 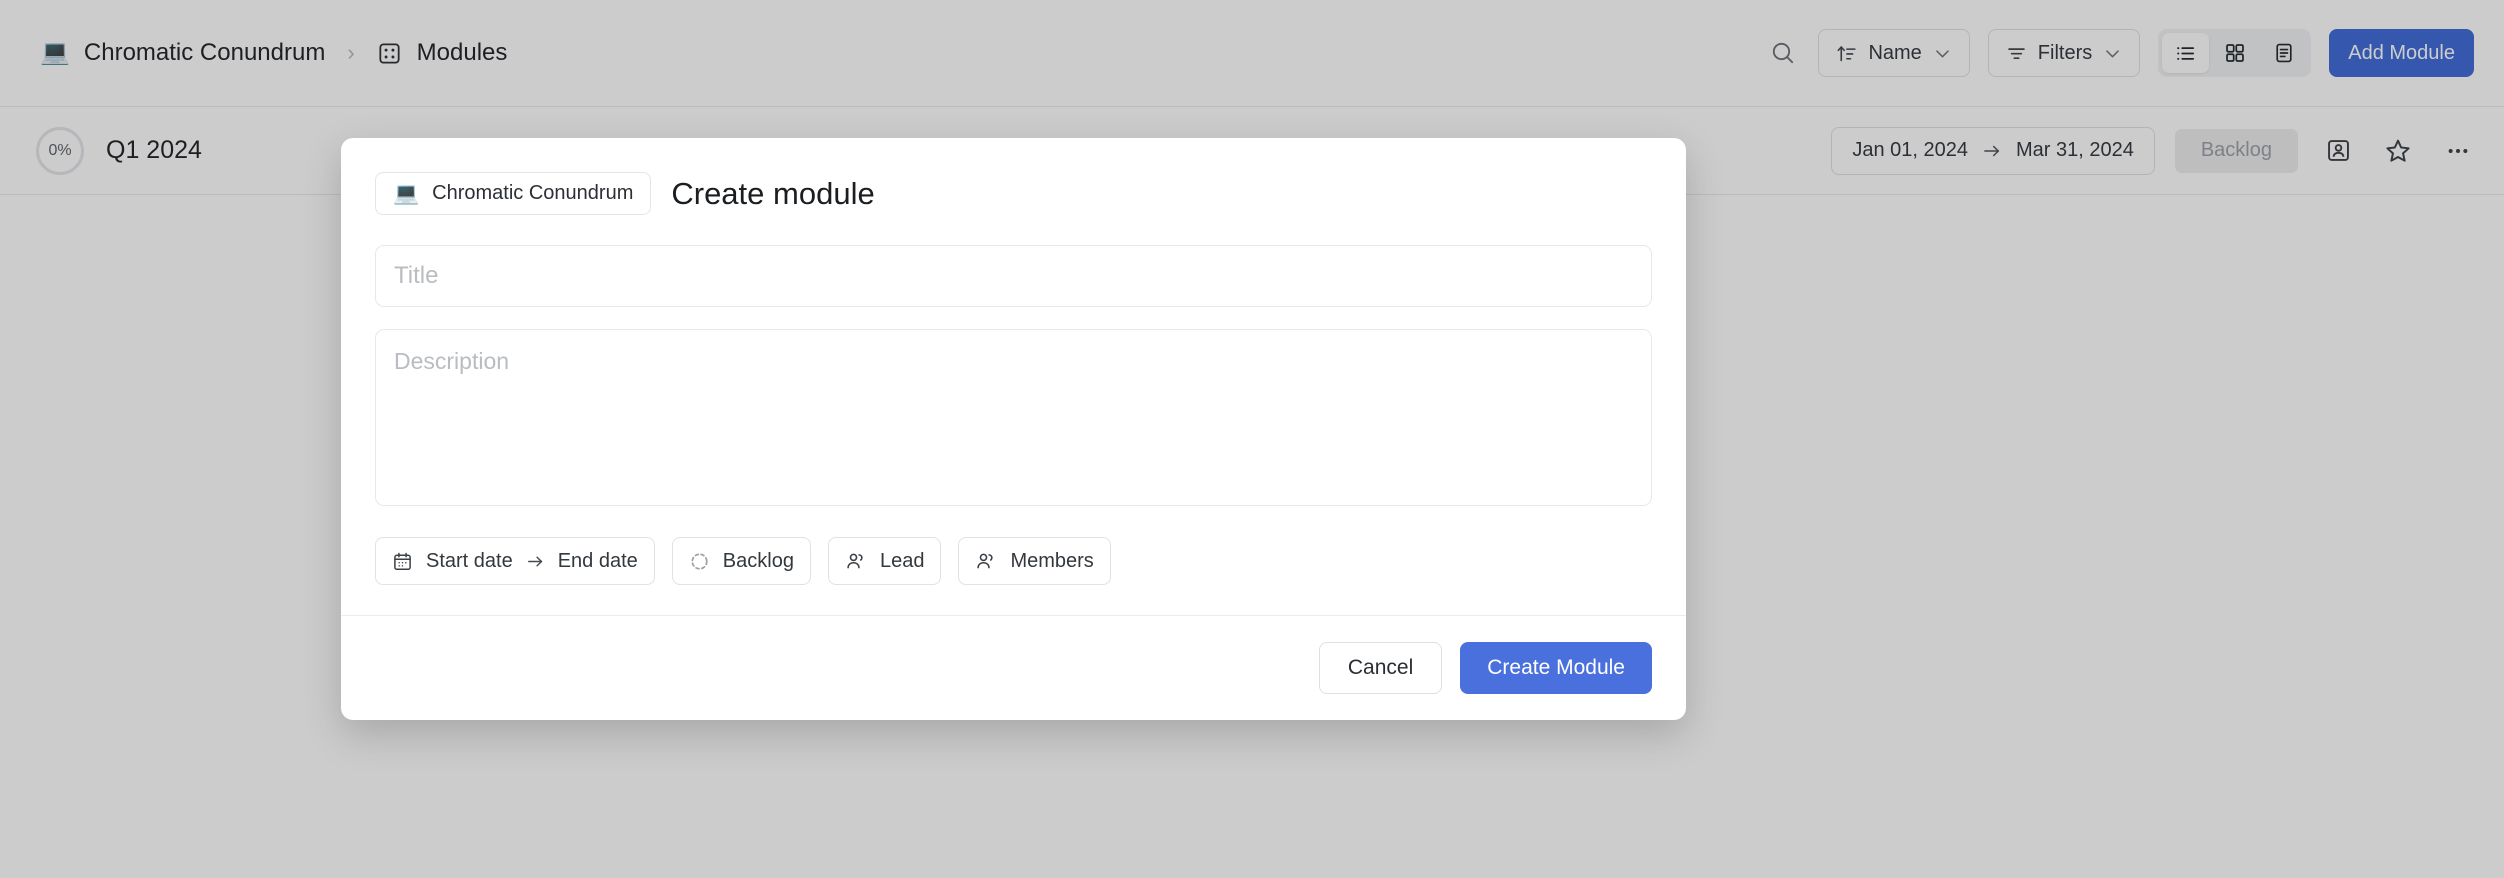 I want to click on status-label: Backlog, so click(x=758, y=560).